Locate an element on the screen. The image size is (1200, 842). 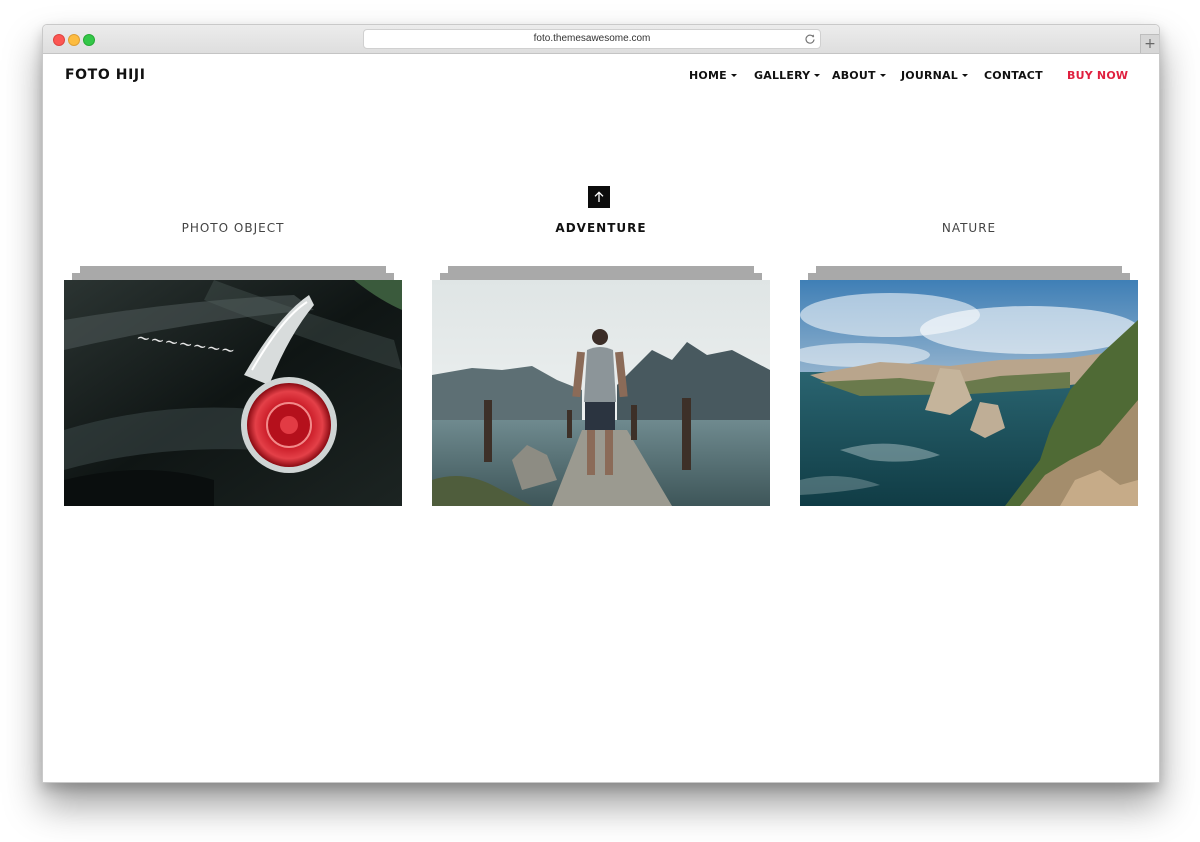
scroll-up-button is located at coordinates (599, 197).